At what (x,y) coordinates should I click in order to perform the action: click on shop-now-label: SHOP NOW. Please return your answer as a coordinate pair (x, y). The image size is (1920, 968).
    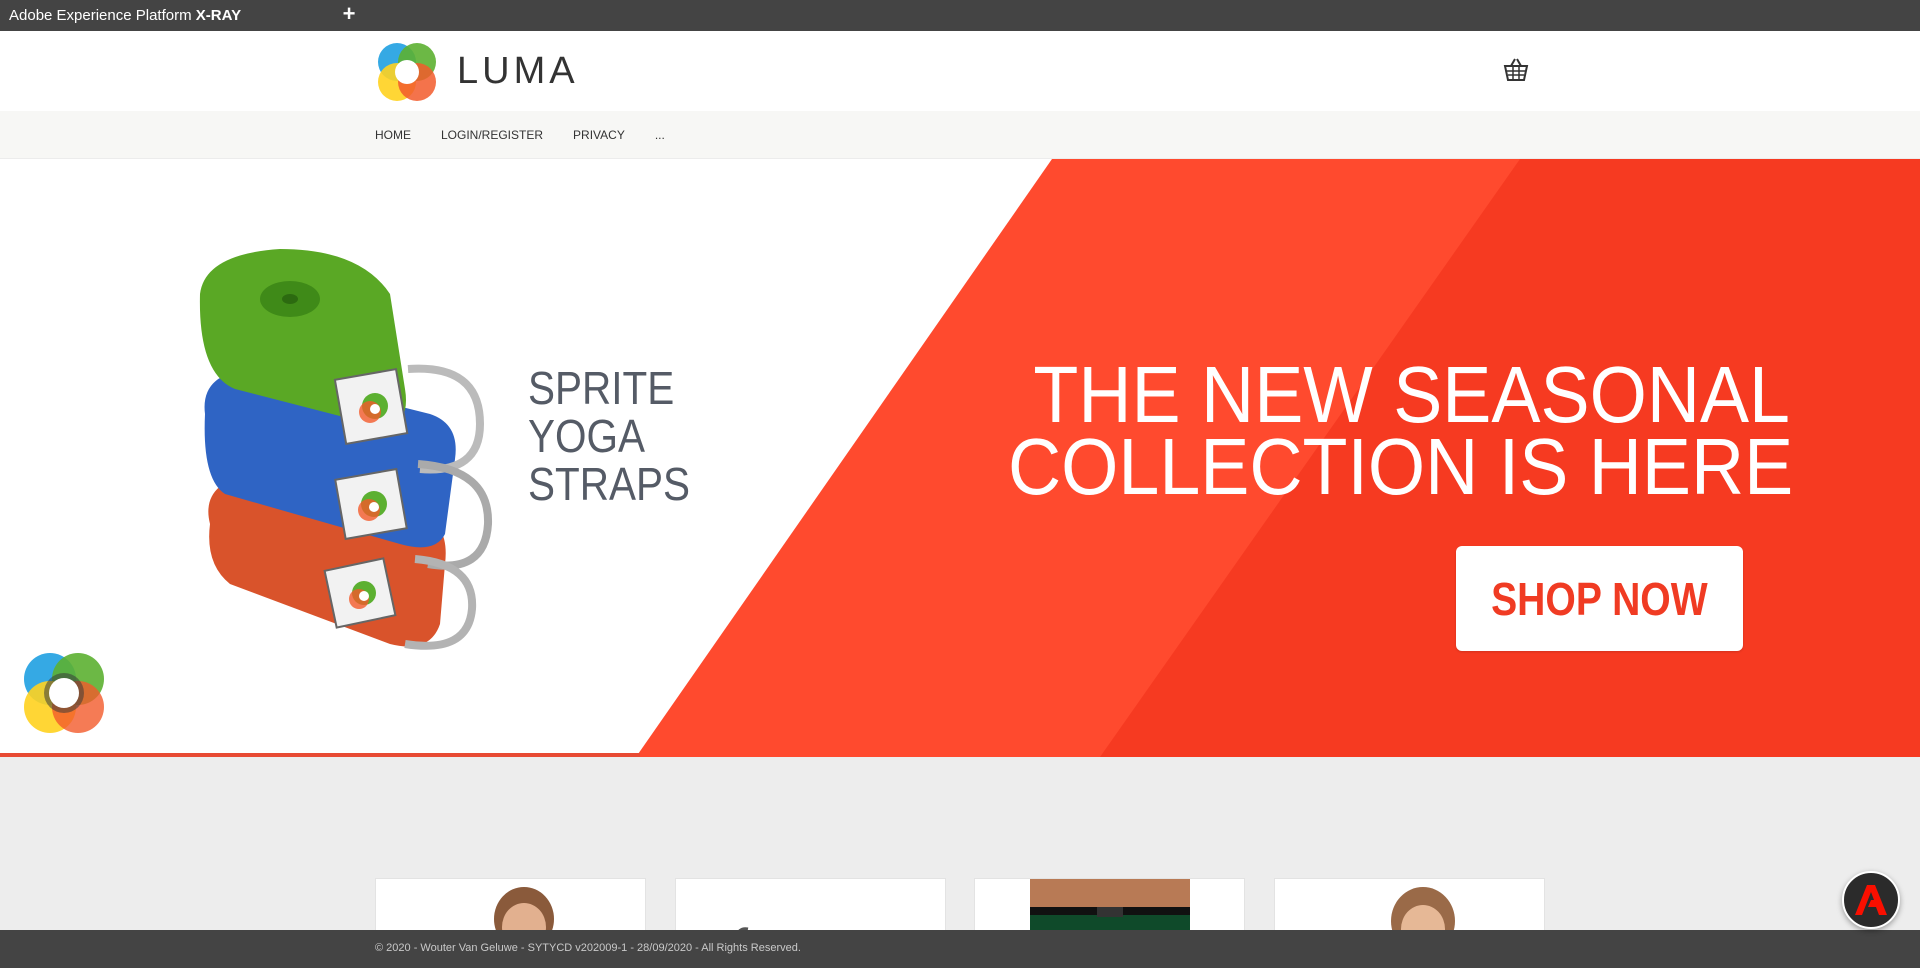
    Looking at the image, I should click on (1599, 598).